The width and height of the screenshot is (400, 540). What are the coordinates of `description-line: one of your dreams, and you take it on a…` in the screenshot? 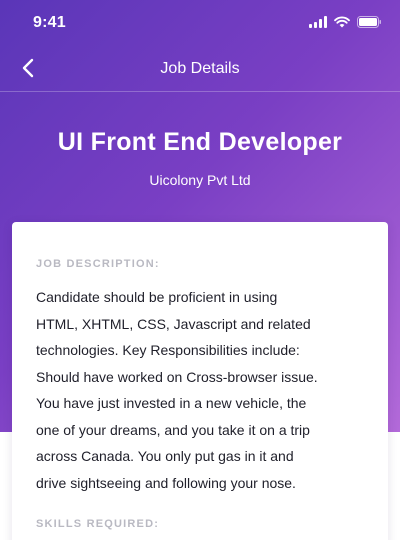 It's located at (173, 429).